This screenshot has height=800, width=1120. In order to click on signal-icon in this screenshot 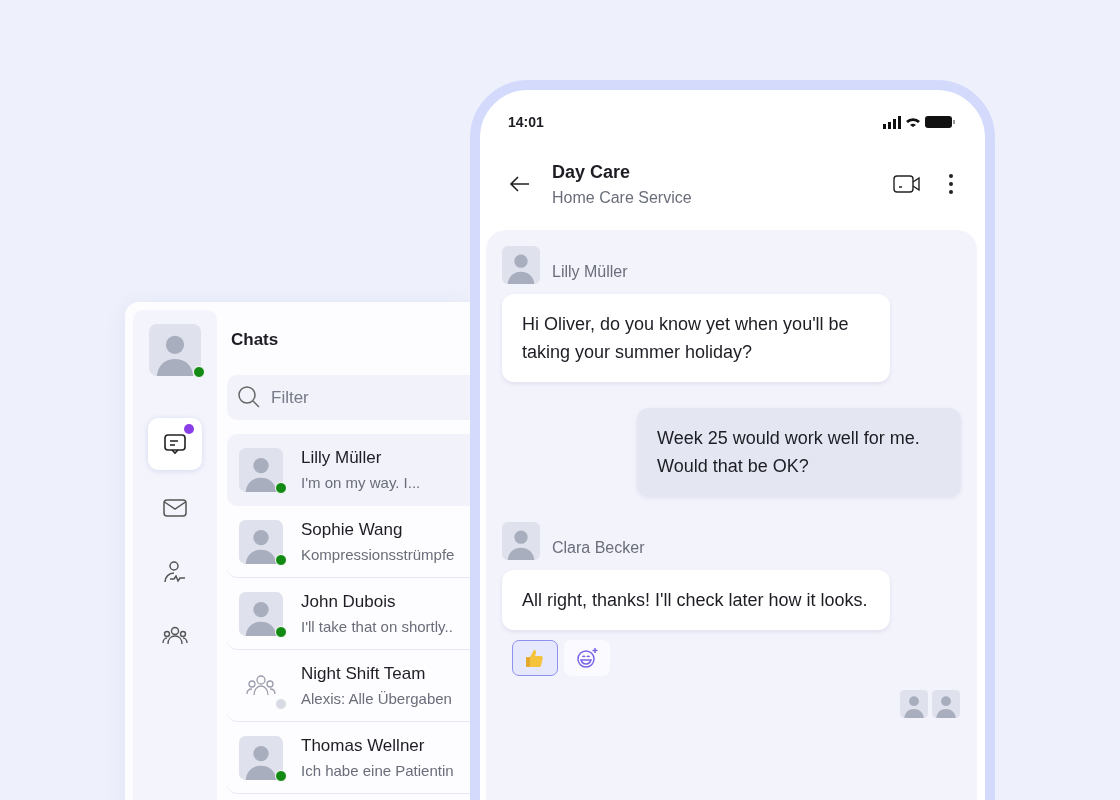, I will do `click(892, 122)`.